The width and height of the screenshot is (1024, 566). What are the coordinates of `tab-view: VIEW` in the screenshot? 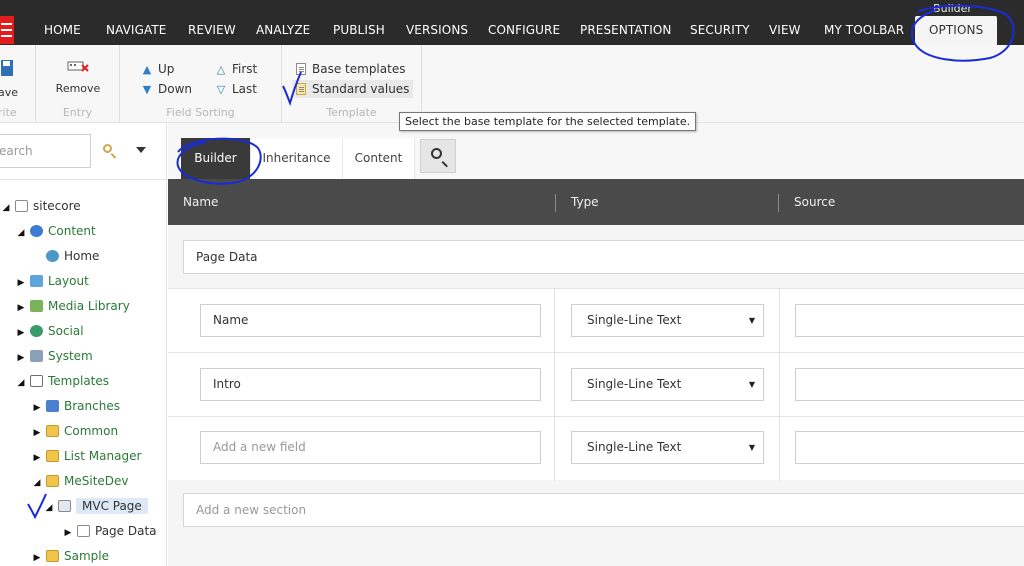 It's located at (785, 30).